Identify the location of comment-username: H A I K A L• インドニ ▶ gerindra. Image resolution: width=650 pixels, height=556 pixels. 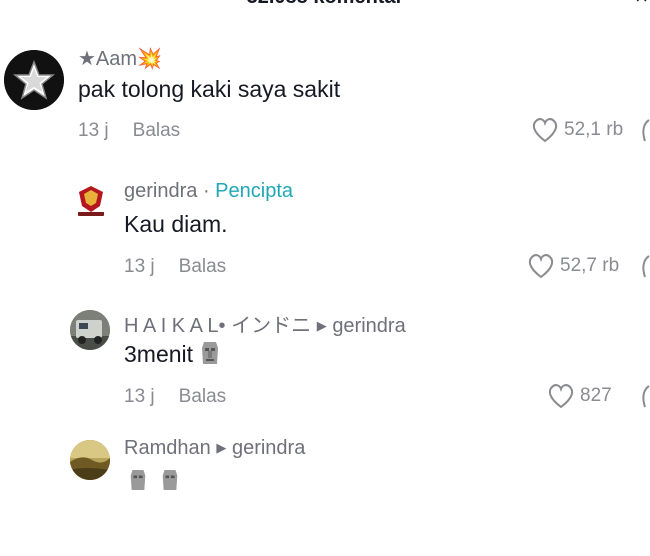
(265, 323).